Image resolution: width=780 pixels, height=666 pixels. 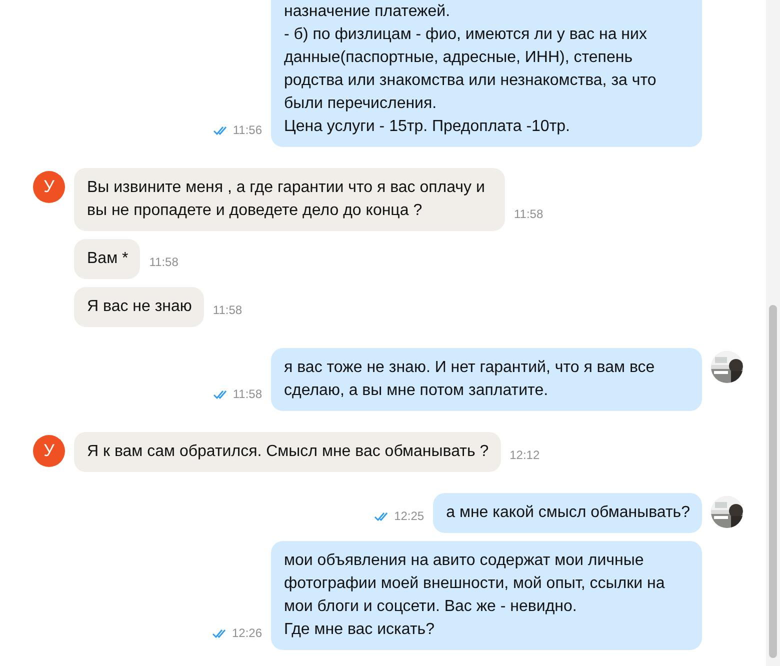 What do you see at coordinates (486, 379) in the screenshot?
I see `message-text: я вас тоже не знаю. И нет гарантий, что я вам все сделаю, а вы мне потом заплатите.` at bounding box center [486, 379].